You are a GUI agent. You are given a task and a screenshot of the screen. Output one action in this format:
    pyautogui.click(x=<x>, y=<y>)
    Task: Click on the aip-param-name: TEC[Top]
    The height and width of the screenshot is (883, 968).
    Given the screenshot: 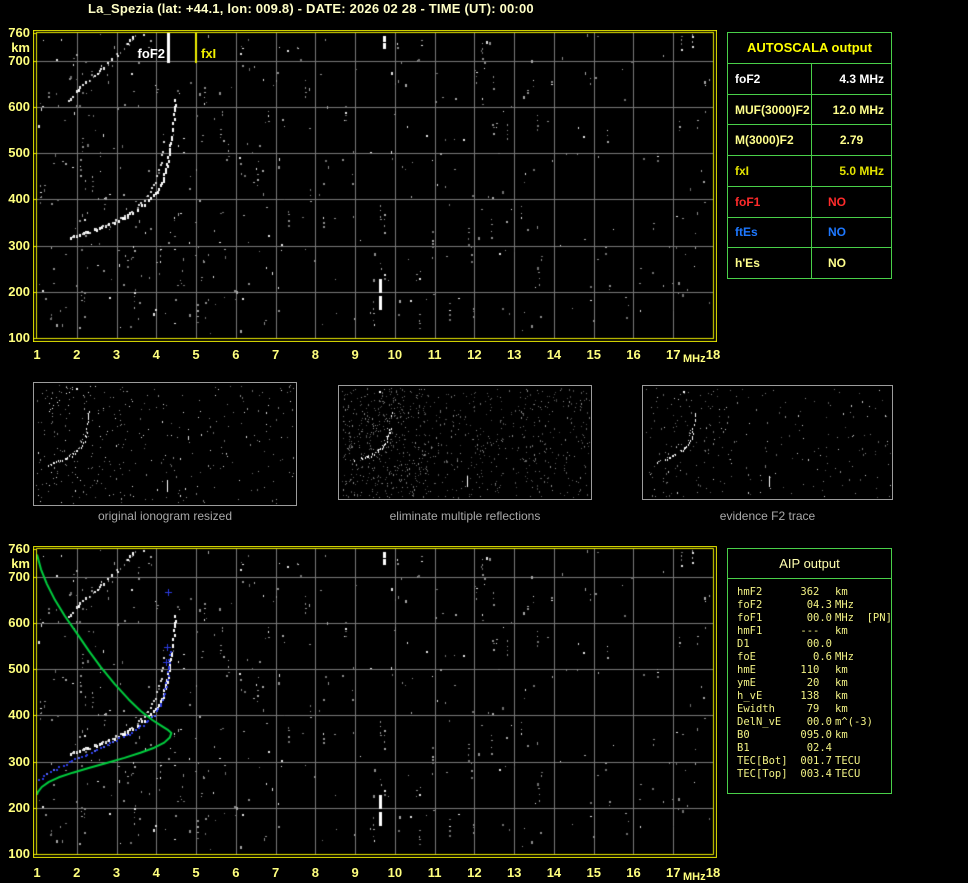 What is the action you would take?
    pyautogui.click(x=762, y=774)
    